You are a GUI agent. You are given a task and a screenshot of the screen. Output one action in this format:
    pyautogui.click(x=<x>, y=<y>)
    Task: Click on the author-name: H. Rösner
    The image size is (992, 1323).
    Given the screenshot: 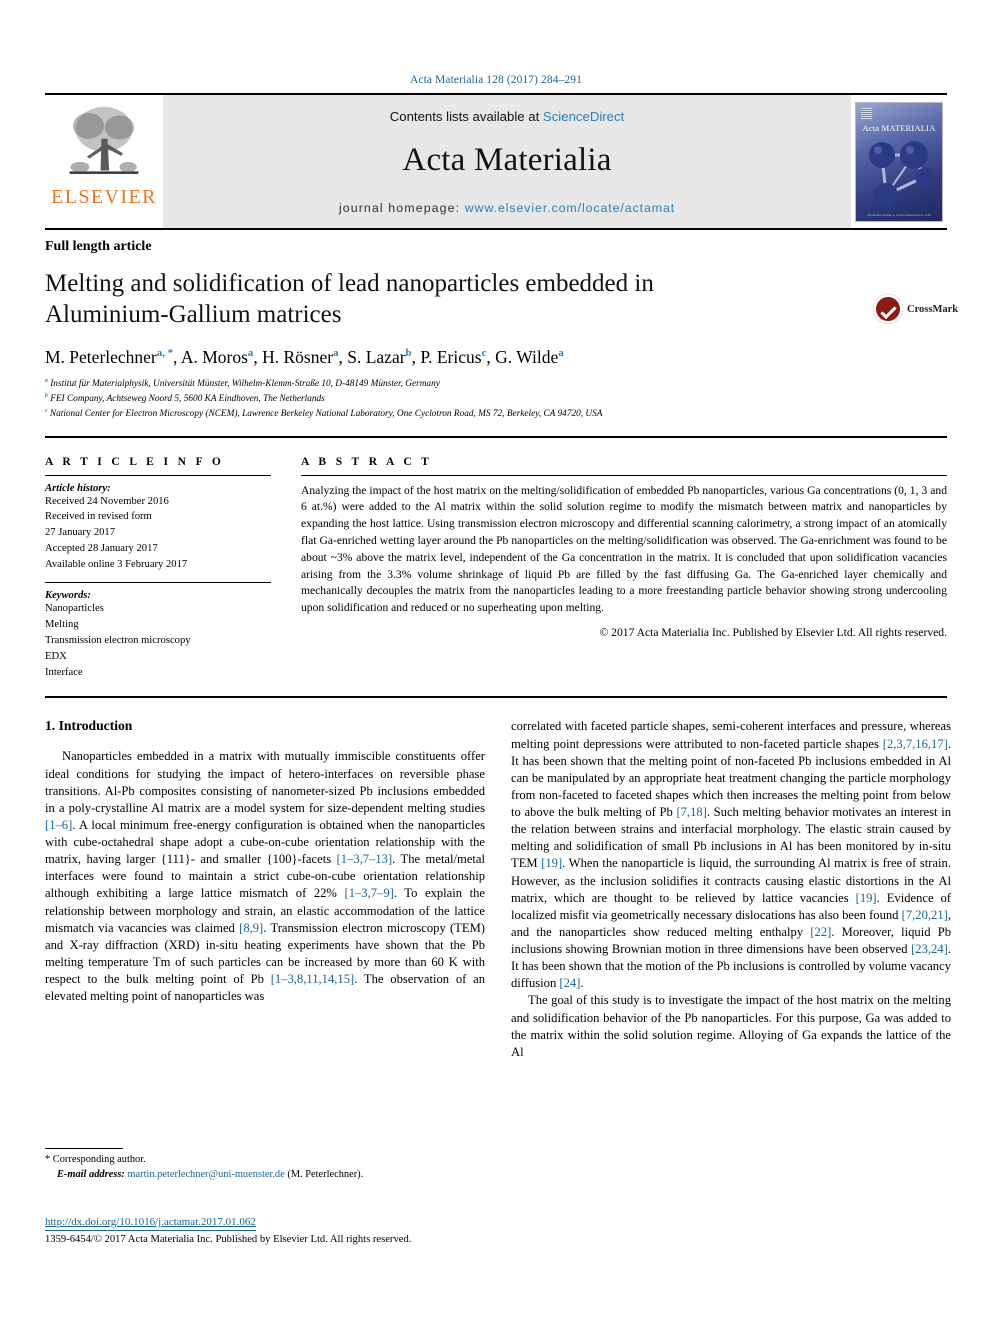 What is the action you would take?
    pyautogui.click(x=298, y=357)
    